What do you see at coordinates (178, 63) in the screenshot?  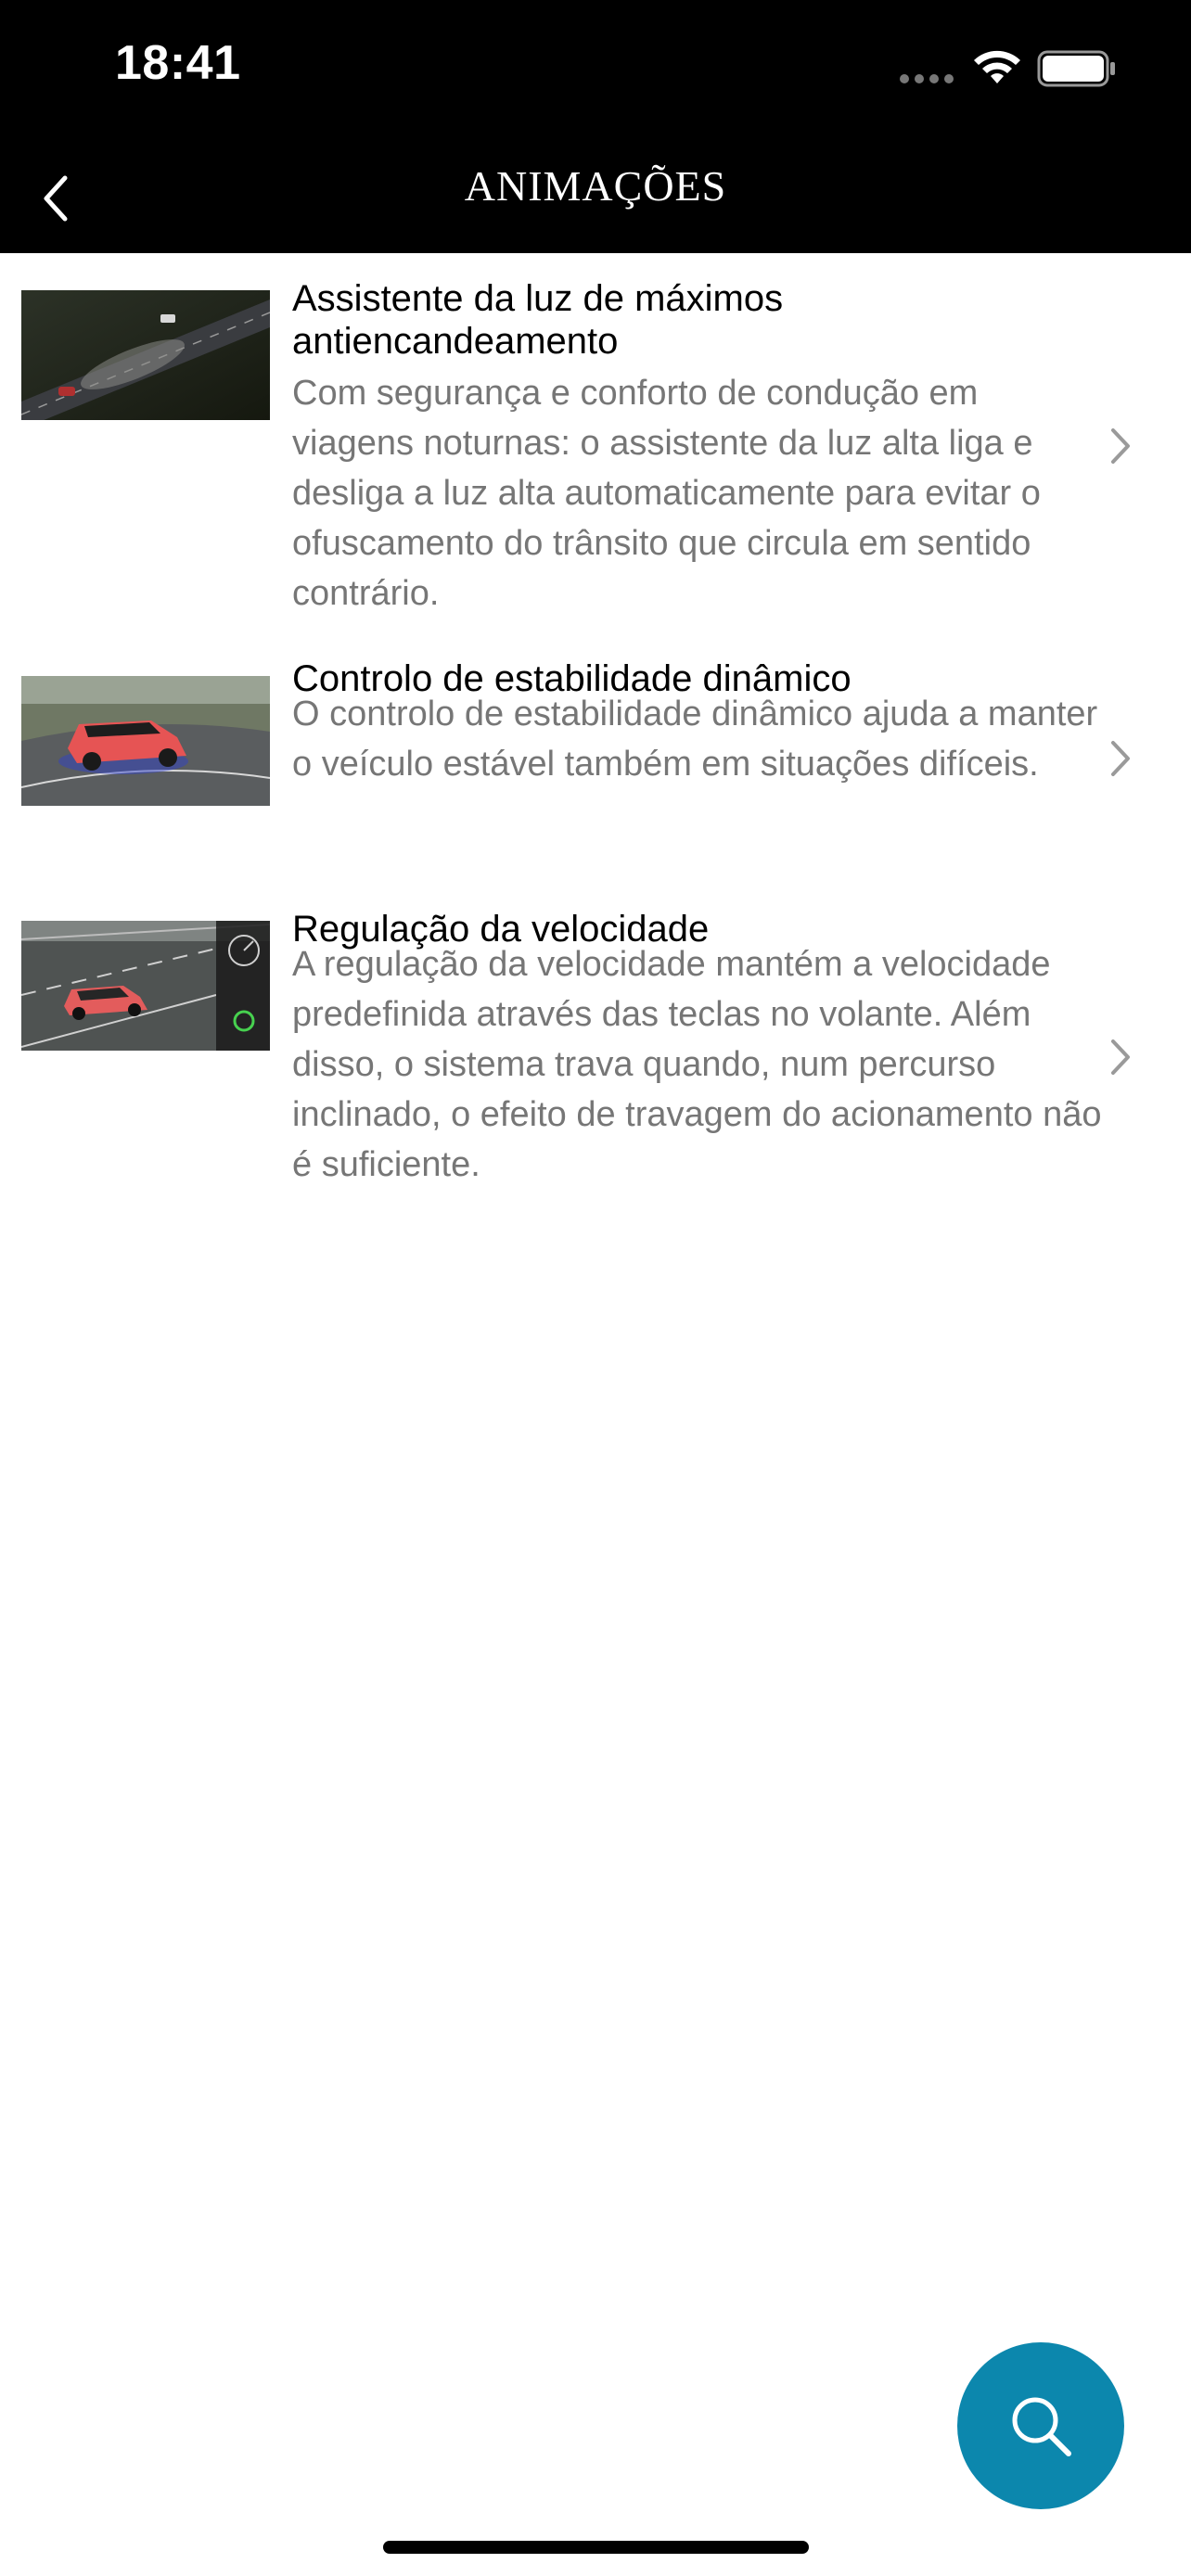 I see `status-time: 18:41` at bounding box center [178, 63].